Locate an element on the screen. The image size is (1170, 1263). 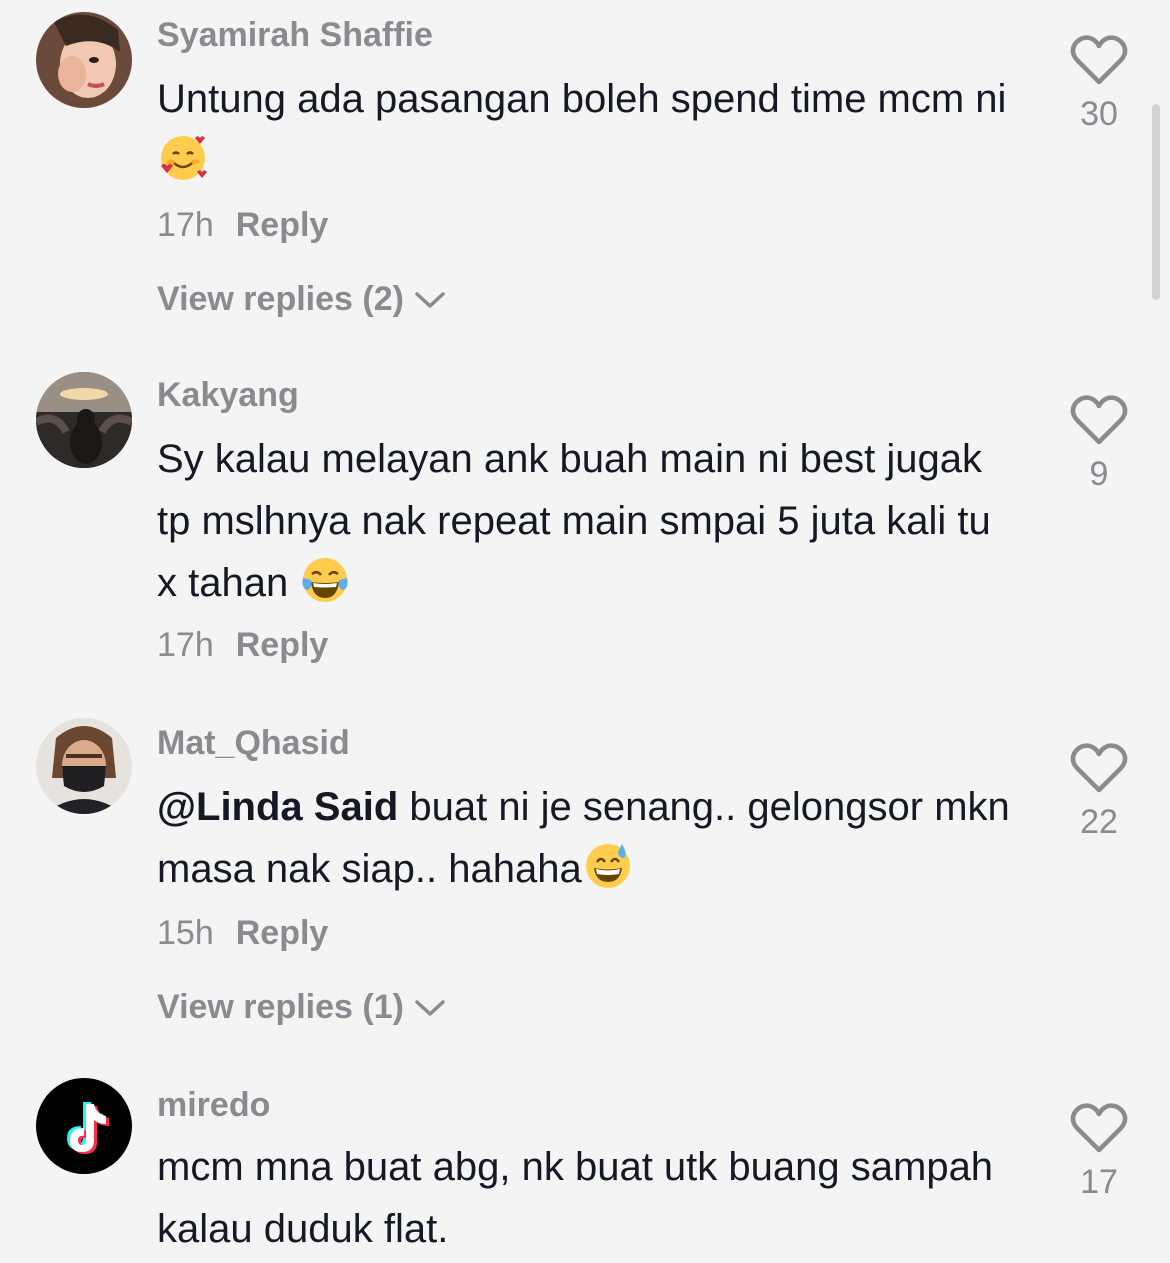
view-replies-button: View replies (2) is located at coordinates (301, 299).